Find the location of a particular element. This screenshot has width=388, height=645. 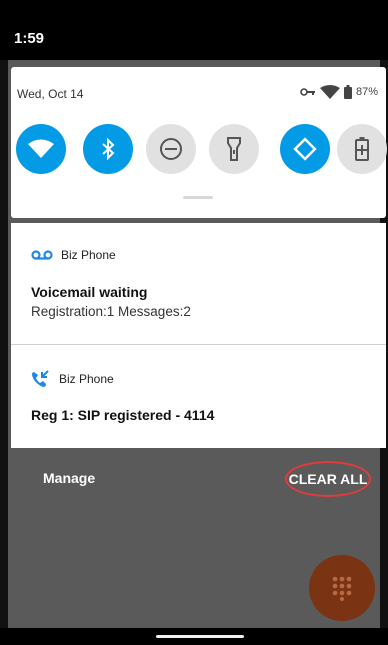

bluetooth-toggle is located at coordinates (108, 149).